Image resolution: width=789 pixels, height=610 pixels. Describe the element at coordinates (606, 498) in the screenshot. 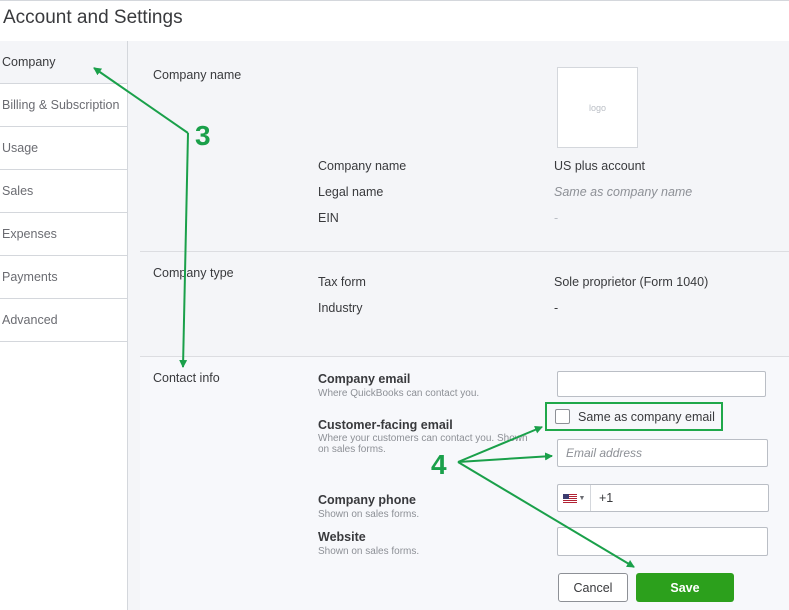

I see `country-code: +1` at that location.